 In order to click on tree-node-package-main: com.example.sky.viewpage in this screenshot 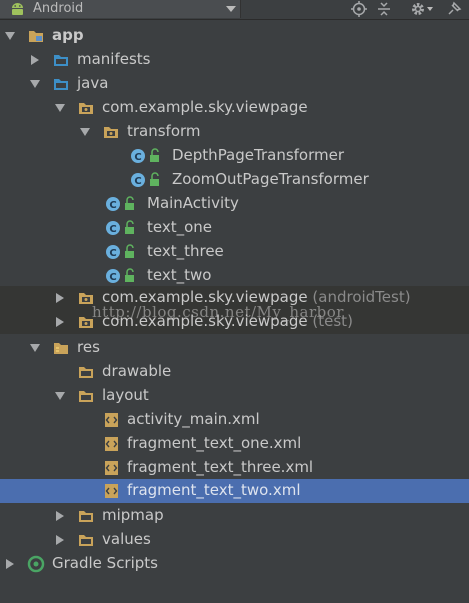, I will do `click(234, 108)`.